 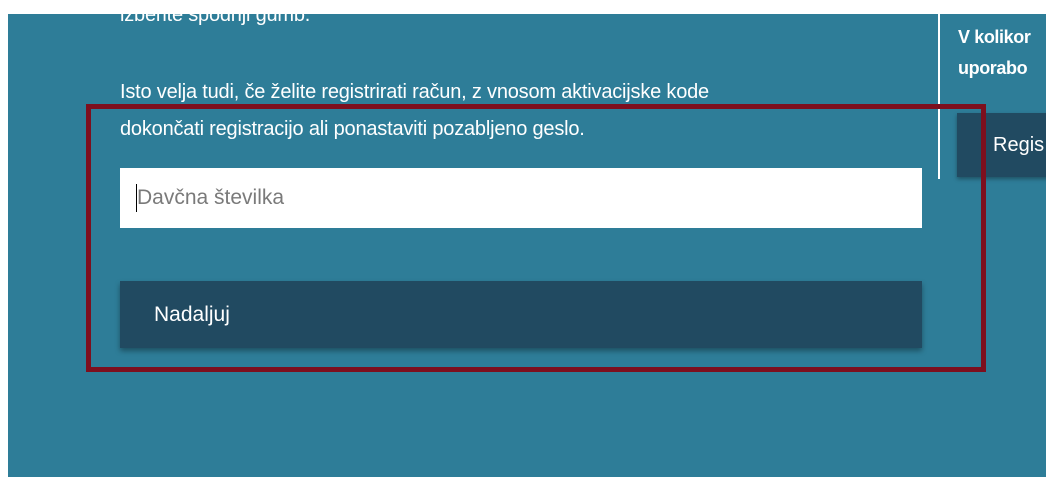 What do you see at coordinates (1001, 145) in the screenshot?
I see `register-button: Regis` at bounding box center [1001, 145].